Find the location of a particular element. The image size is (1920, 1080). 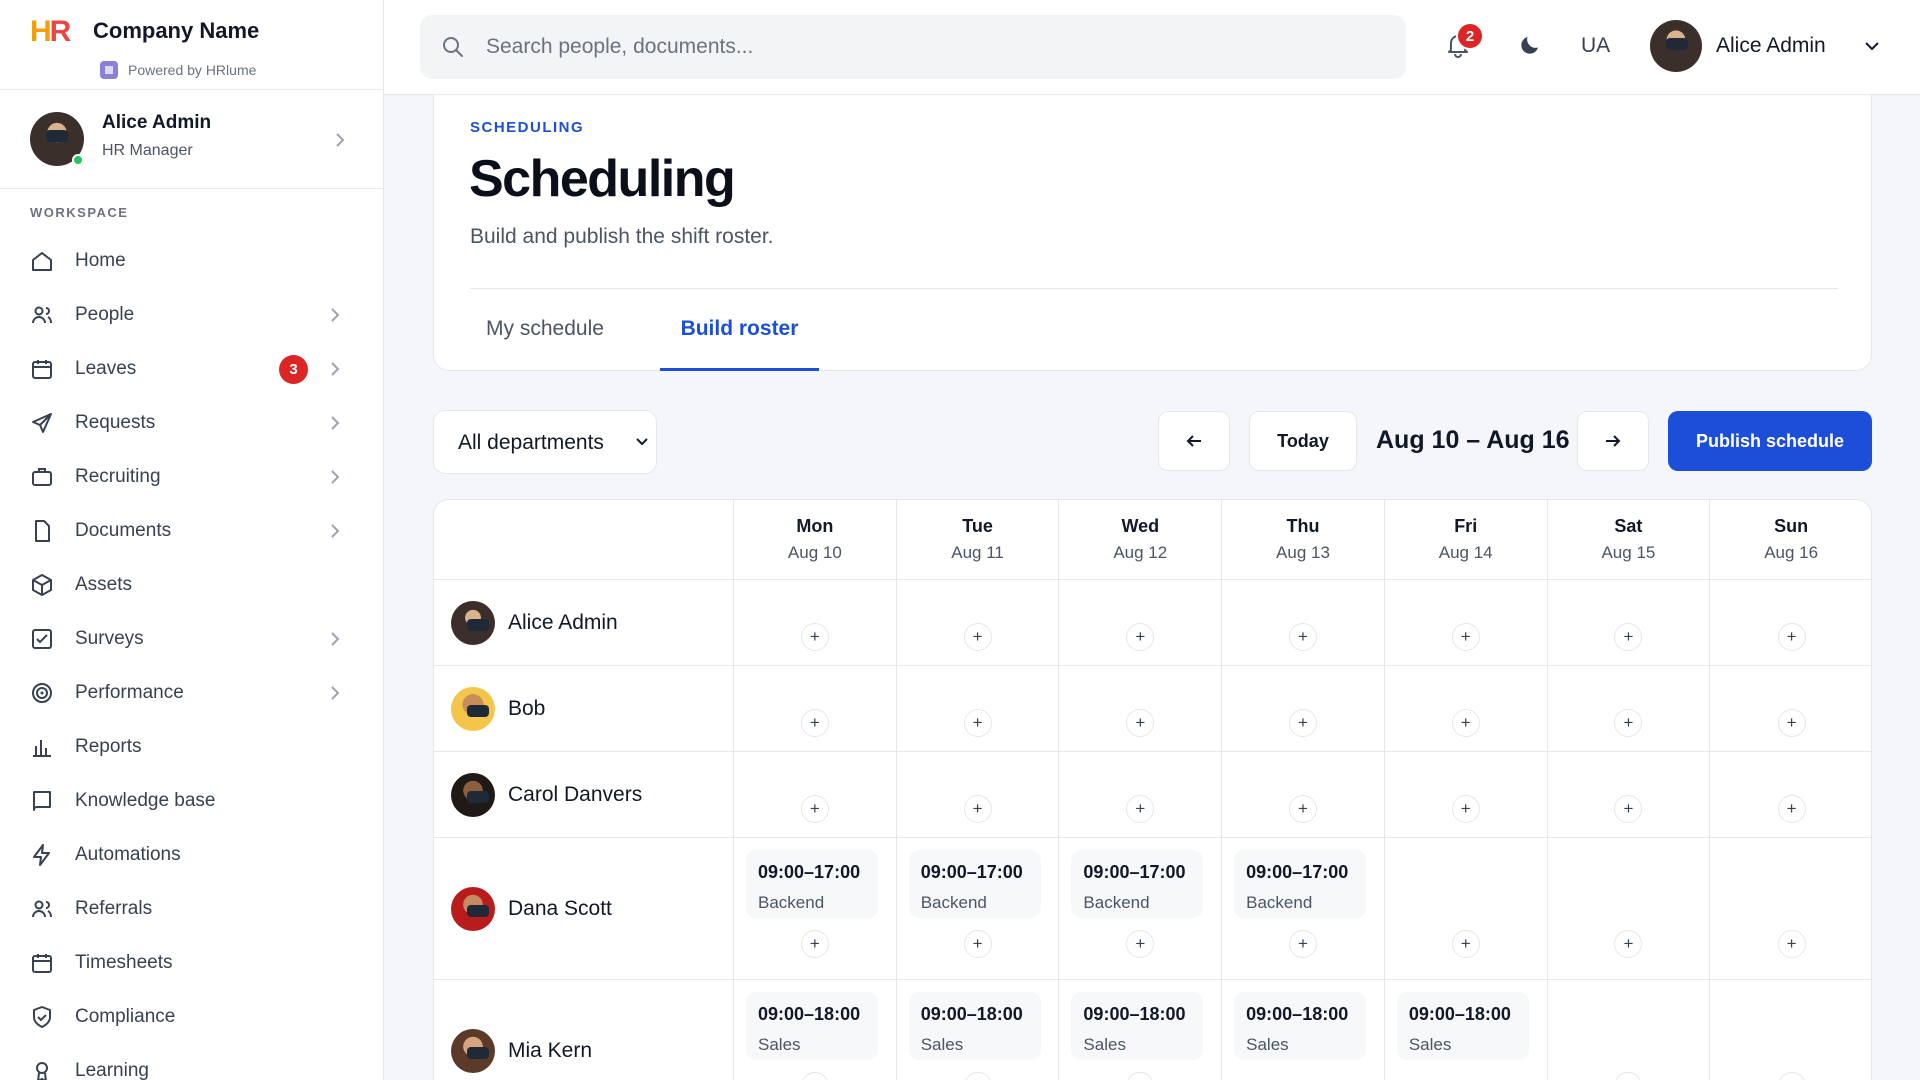

sidebar-item-timesheets: Timesheets is located at coordinates (191, 963).